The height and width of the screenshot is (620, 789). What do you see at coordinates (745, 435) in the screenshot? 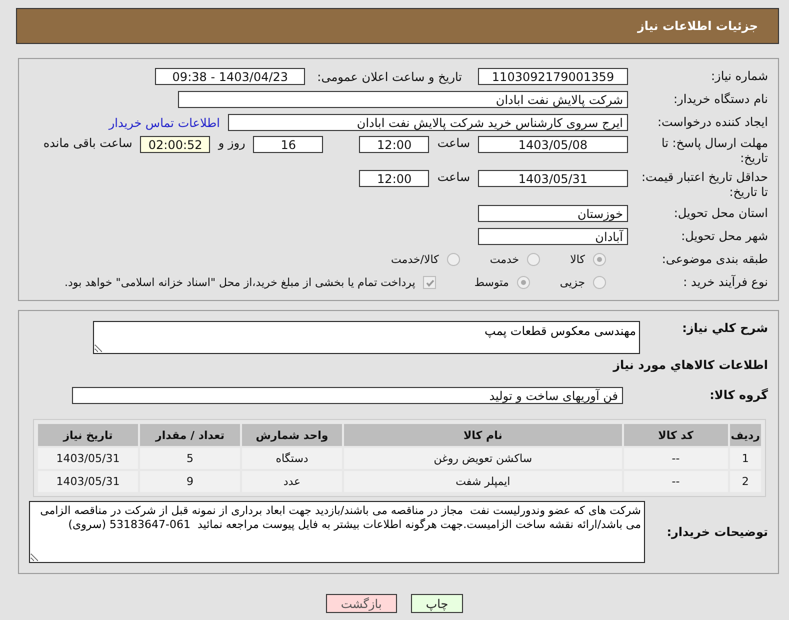
I see `column-header: ردیف` at bounding box center [745, 435].